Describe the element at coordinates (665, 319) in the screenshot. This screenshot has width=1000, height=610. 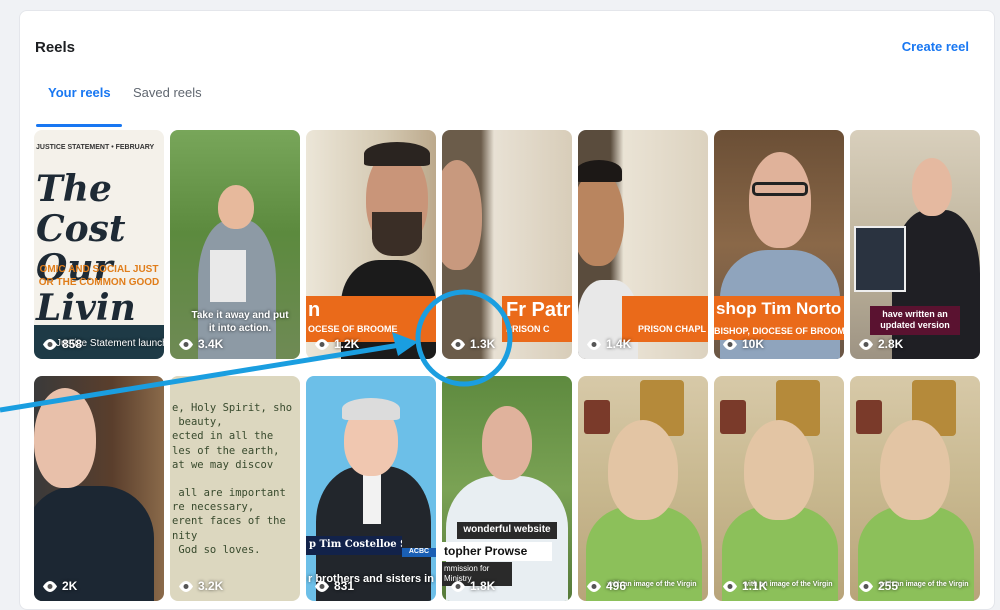
I see `reel-banner-sub: PRISON CHAPL` at that location.